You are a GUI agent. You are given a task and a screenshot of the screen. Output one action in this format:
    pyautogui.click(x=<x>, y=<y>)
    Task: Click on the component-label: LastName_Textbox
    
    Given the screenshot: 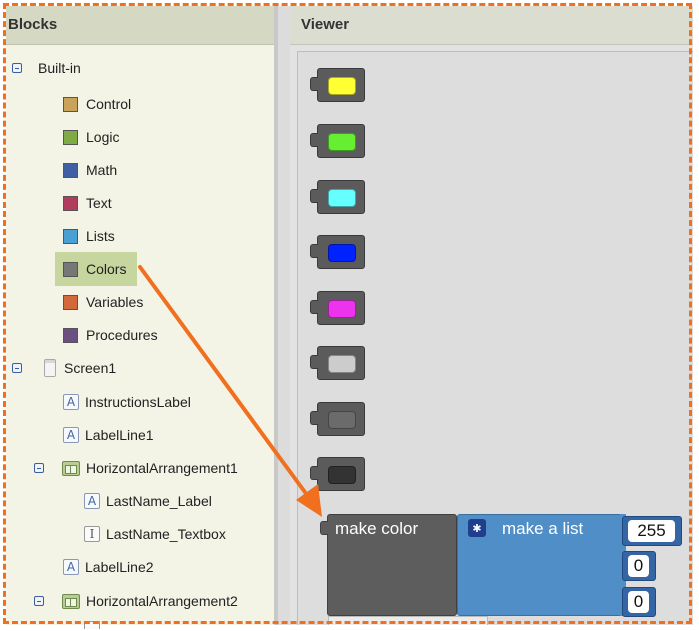 What is the action you would take?
    pyautogui.click(x=166, y=534)
    